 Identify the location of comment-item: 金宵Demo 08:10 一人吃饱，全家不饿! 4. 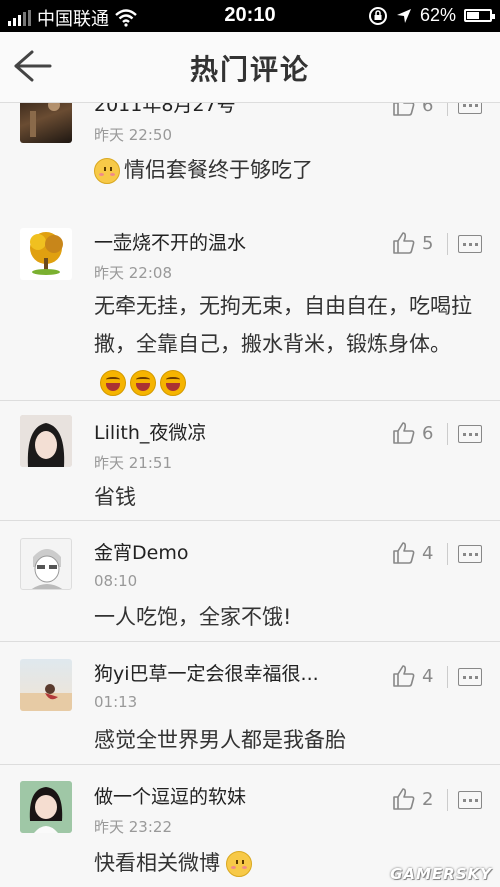
(250, 581).